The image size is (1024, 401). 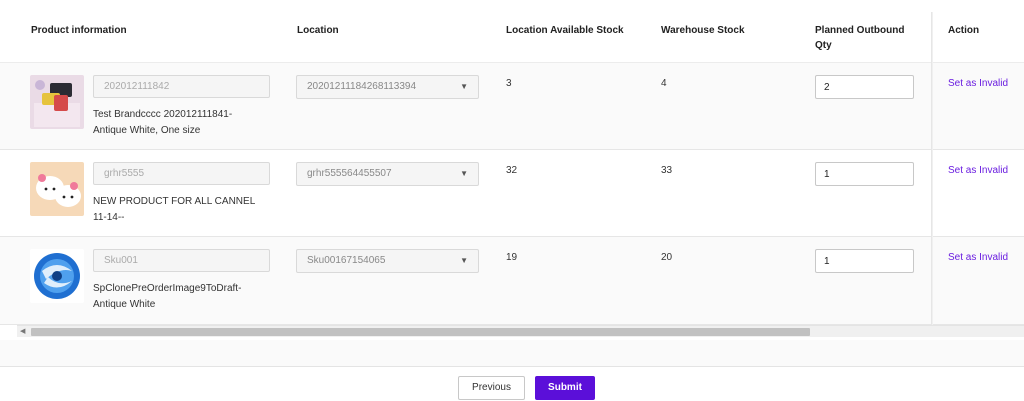 What do you see at coordinates (420, 332) in the screenshot?
I see `scrollbar-thumb` at bounding box center [420, 332].